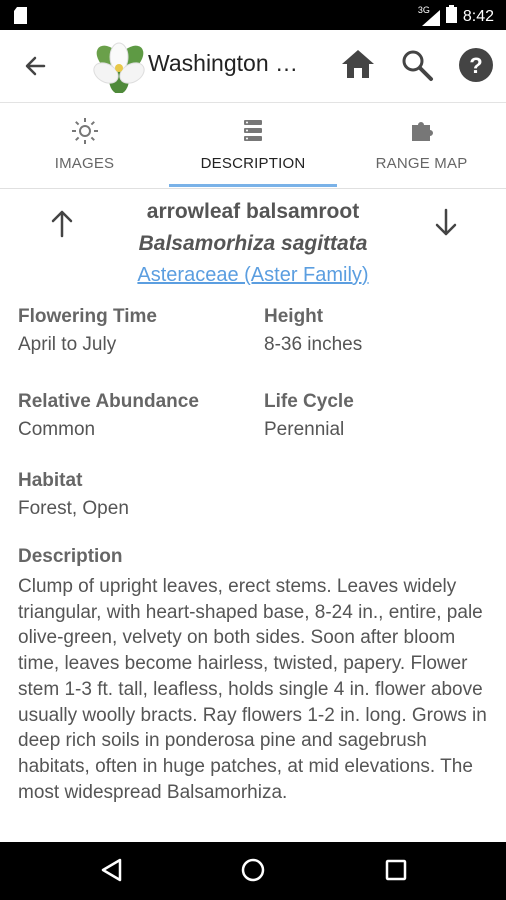  I want to click on puzzle-icon, so click(422, 132).